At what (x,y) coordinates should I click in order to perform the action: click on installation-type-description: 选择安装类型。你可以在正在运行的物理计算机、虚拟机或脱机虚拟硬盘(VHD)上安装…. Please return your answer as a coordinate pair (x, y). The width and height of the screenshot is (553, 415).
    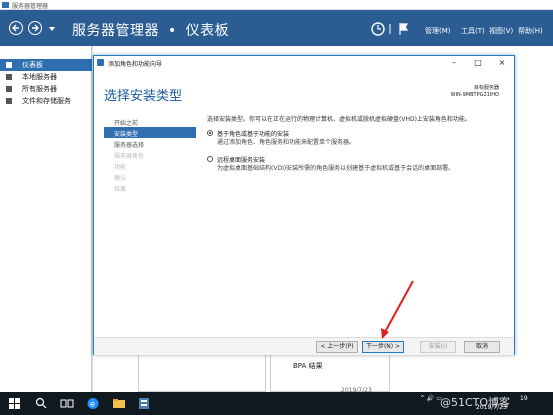
    Looking at the image, I should click on (339, 119).